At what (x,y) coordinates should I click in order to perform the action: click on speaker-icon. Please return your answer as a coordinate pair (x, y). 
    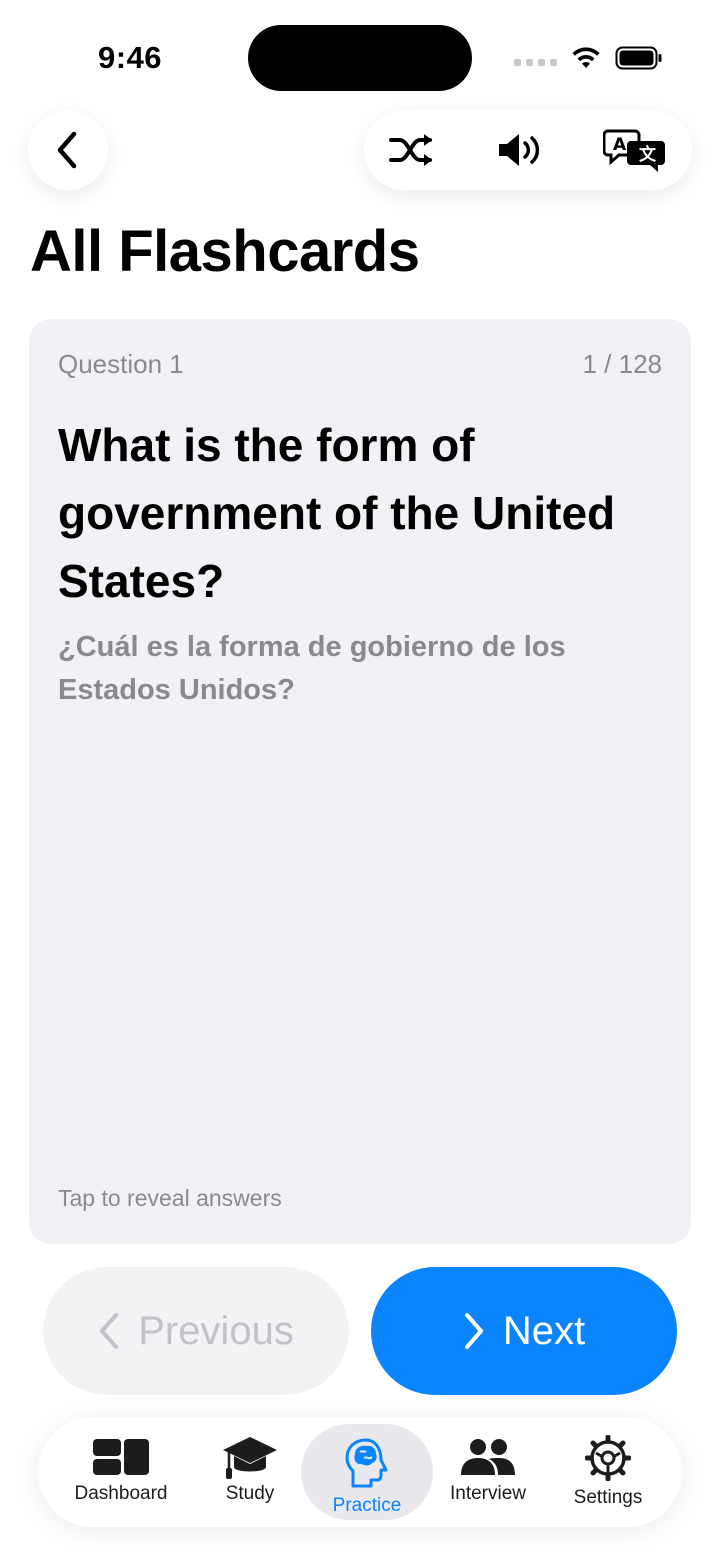
    Looking at the image, I should click on (519, 150).